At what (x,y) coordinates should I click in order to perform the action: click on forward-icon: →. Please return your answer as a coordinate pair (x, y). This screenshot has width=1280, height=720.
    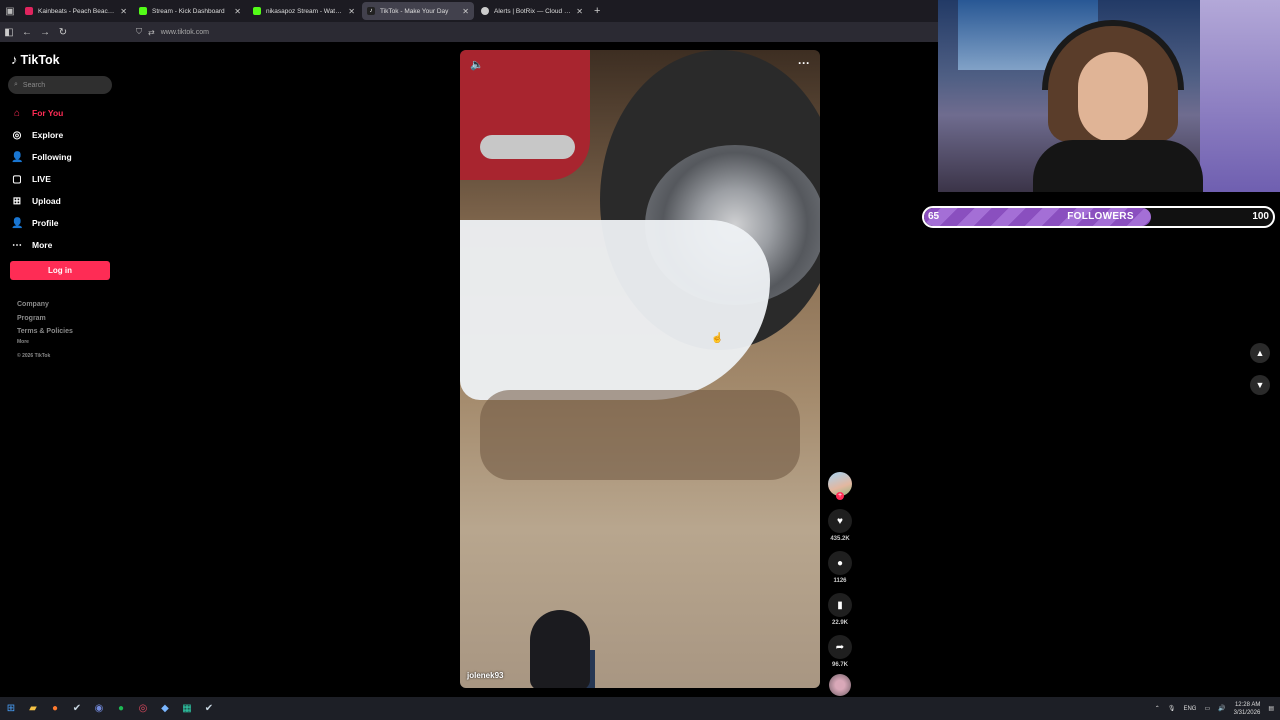
    Looking at the image, I should click on (45, 32).